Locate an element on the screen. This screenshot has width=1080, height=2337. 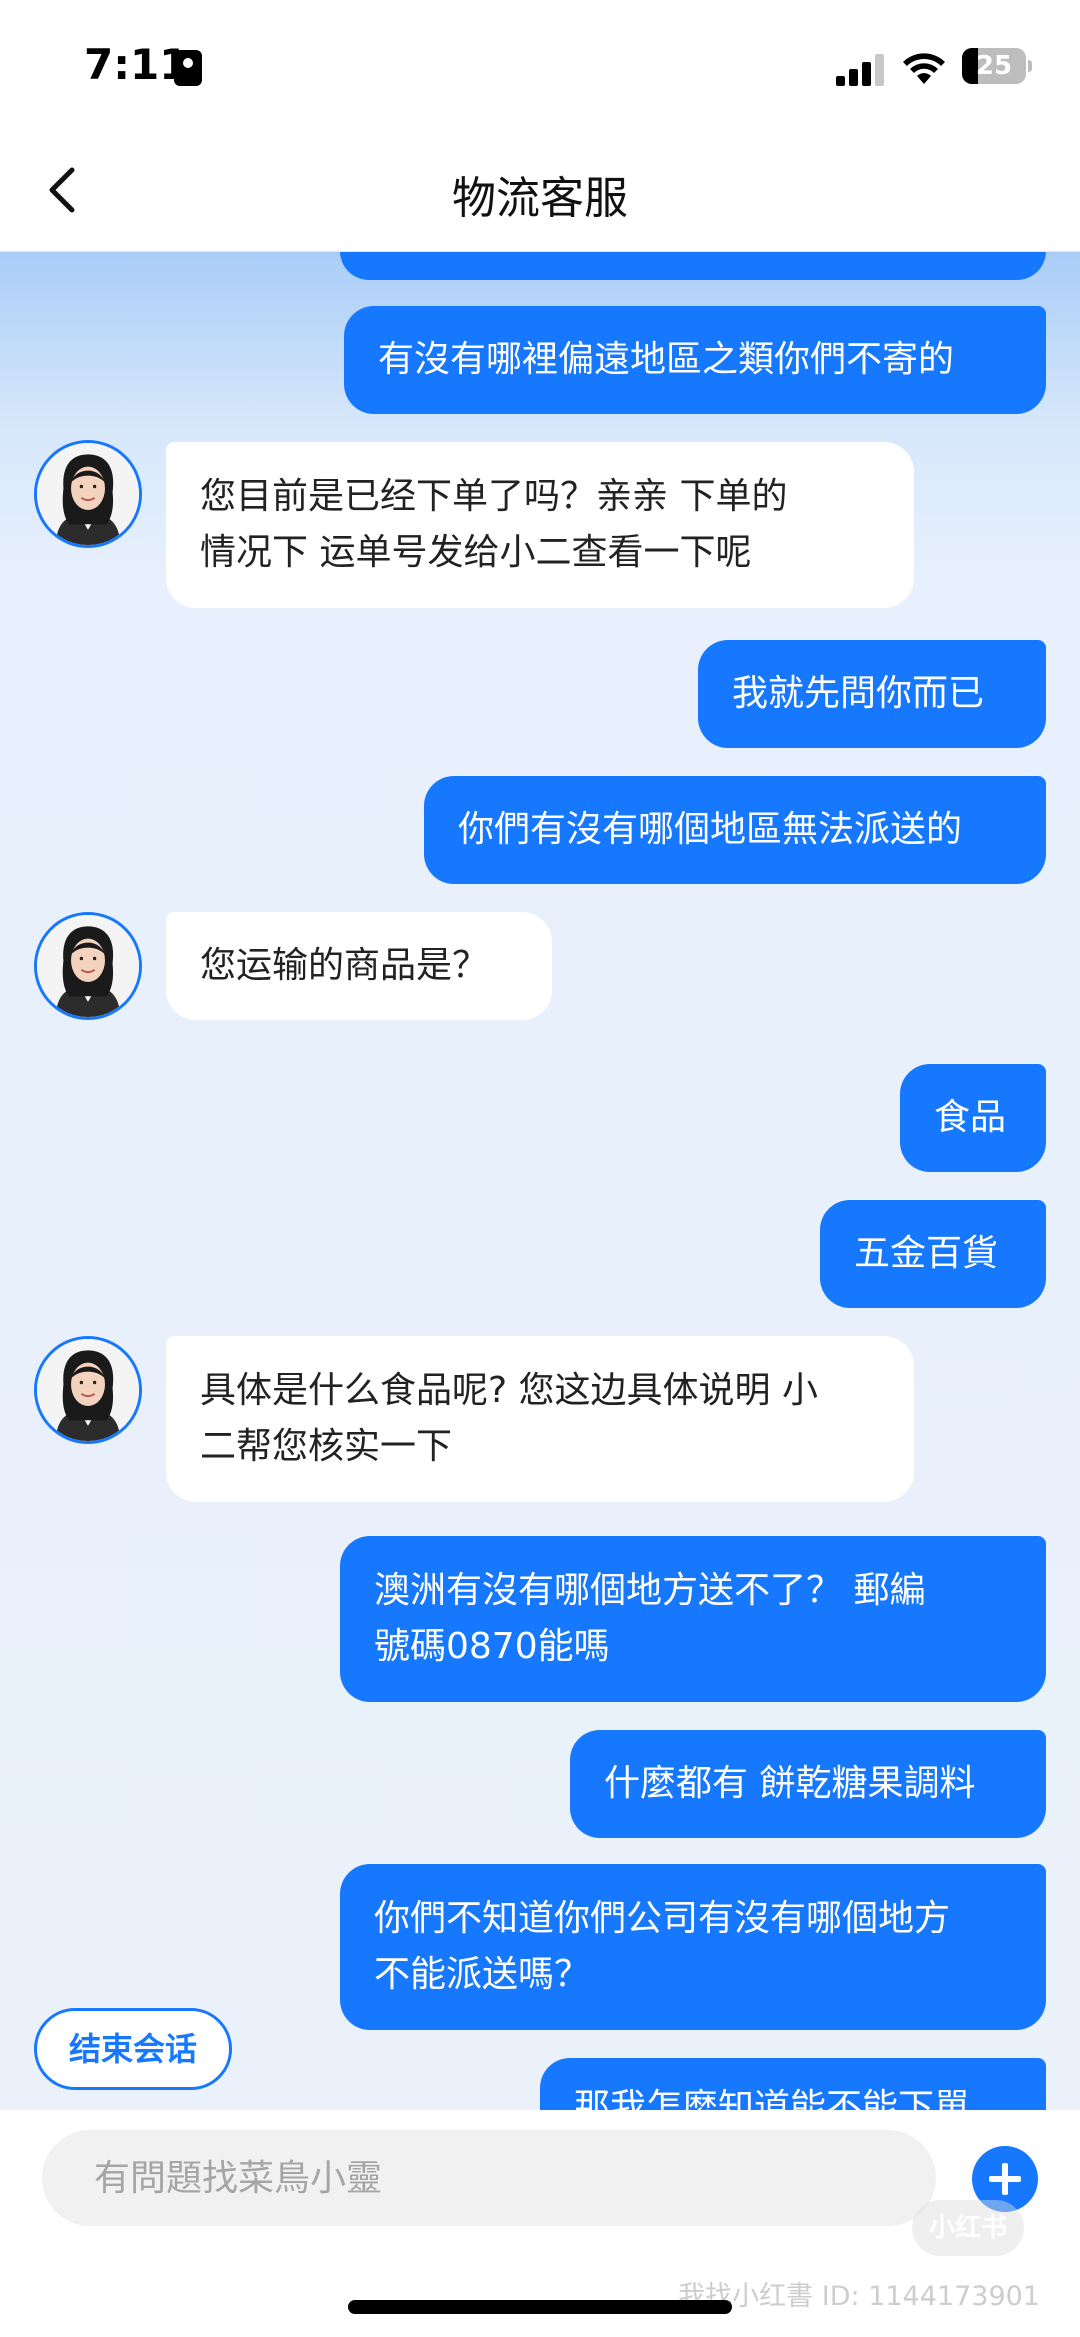
home-indicator is located at coordinates (540, 2307).